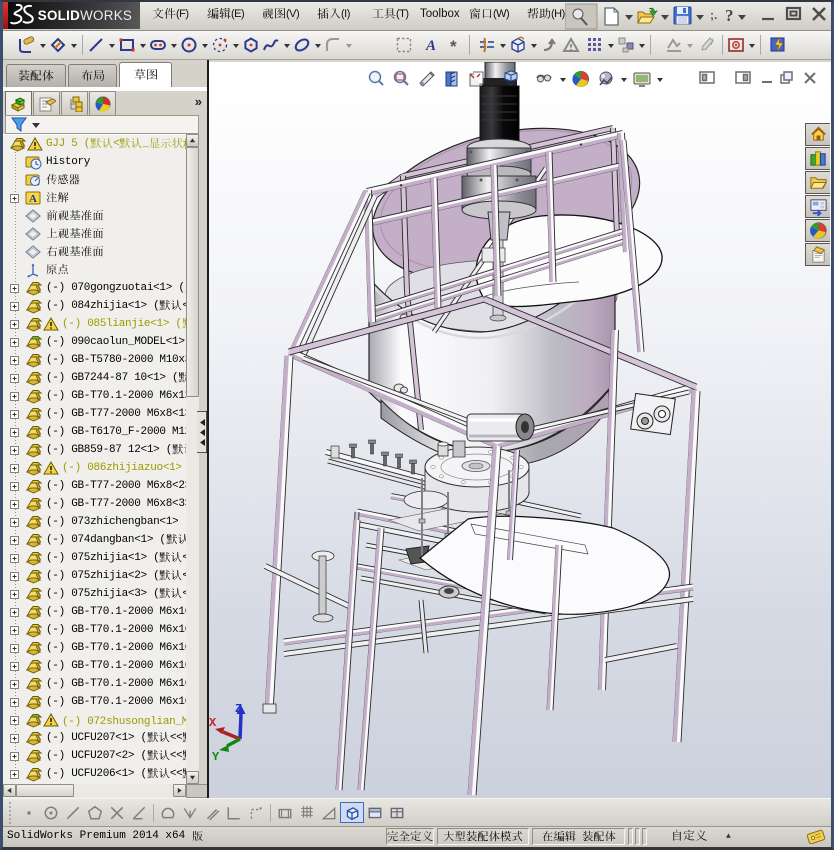 The width and height of the screenshot is (834, 850). What do you see at coordinates (216, 757) in the screenshot?
I see `svg-text: Y` at bounding box center [216, 757].